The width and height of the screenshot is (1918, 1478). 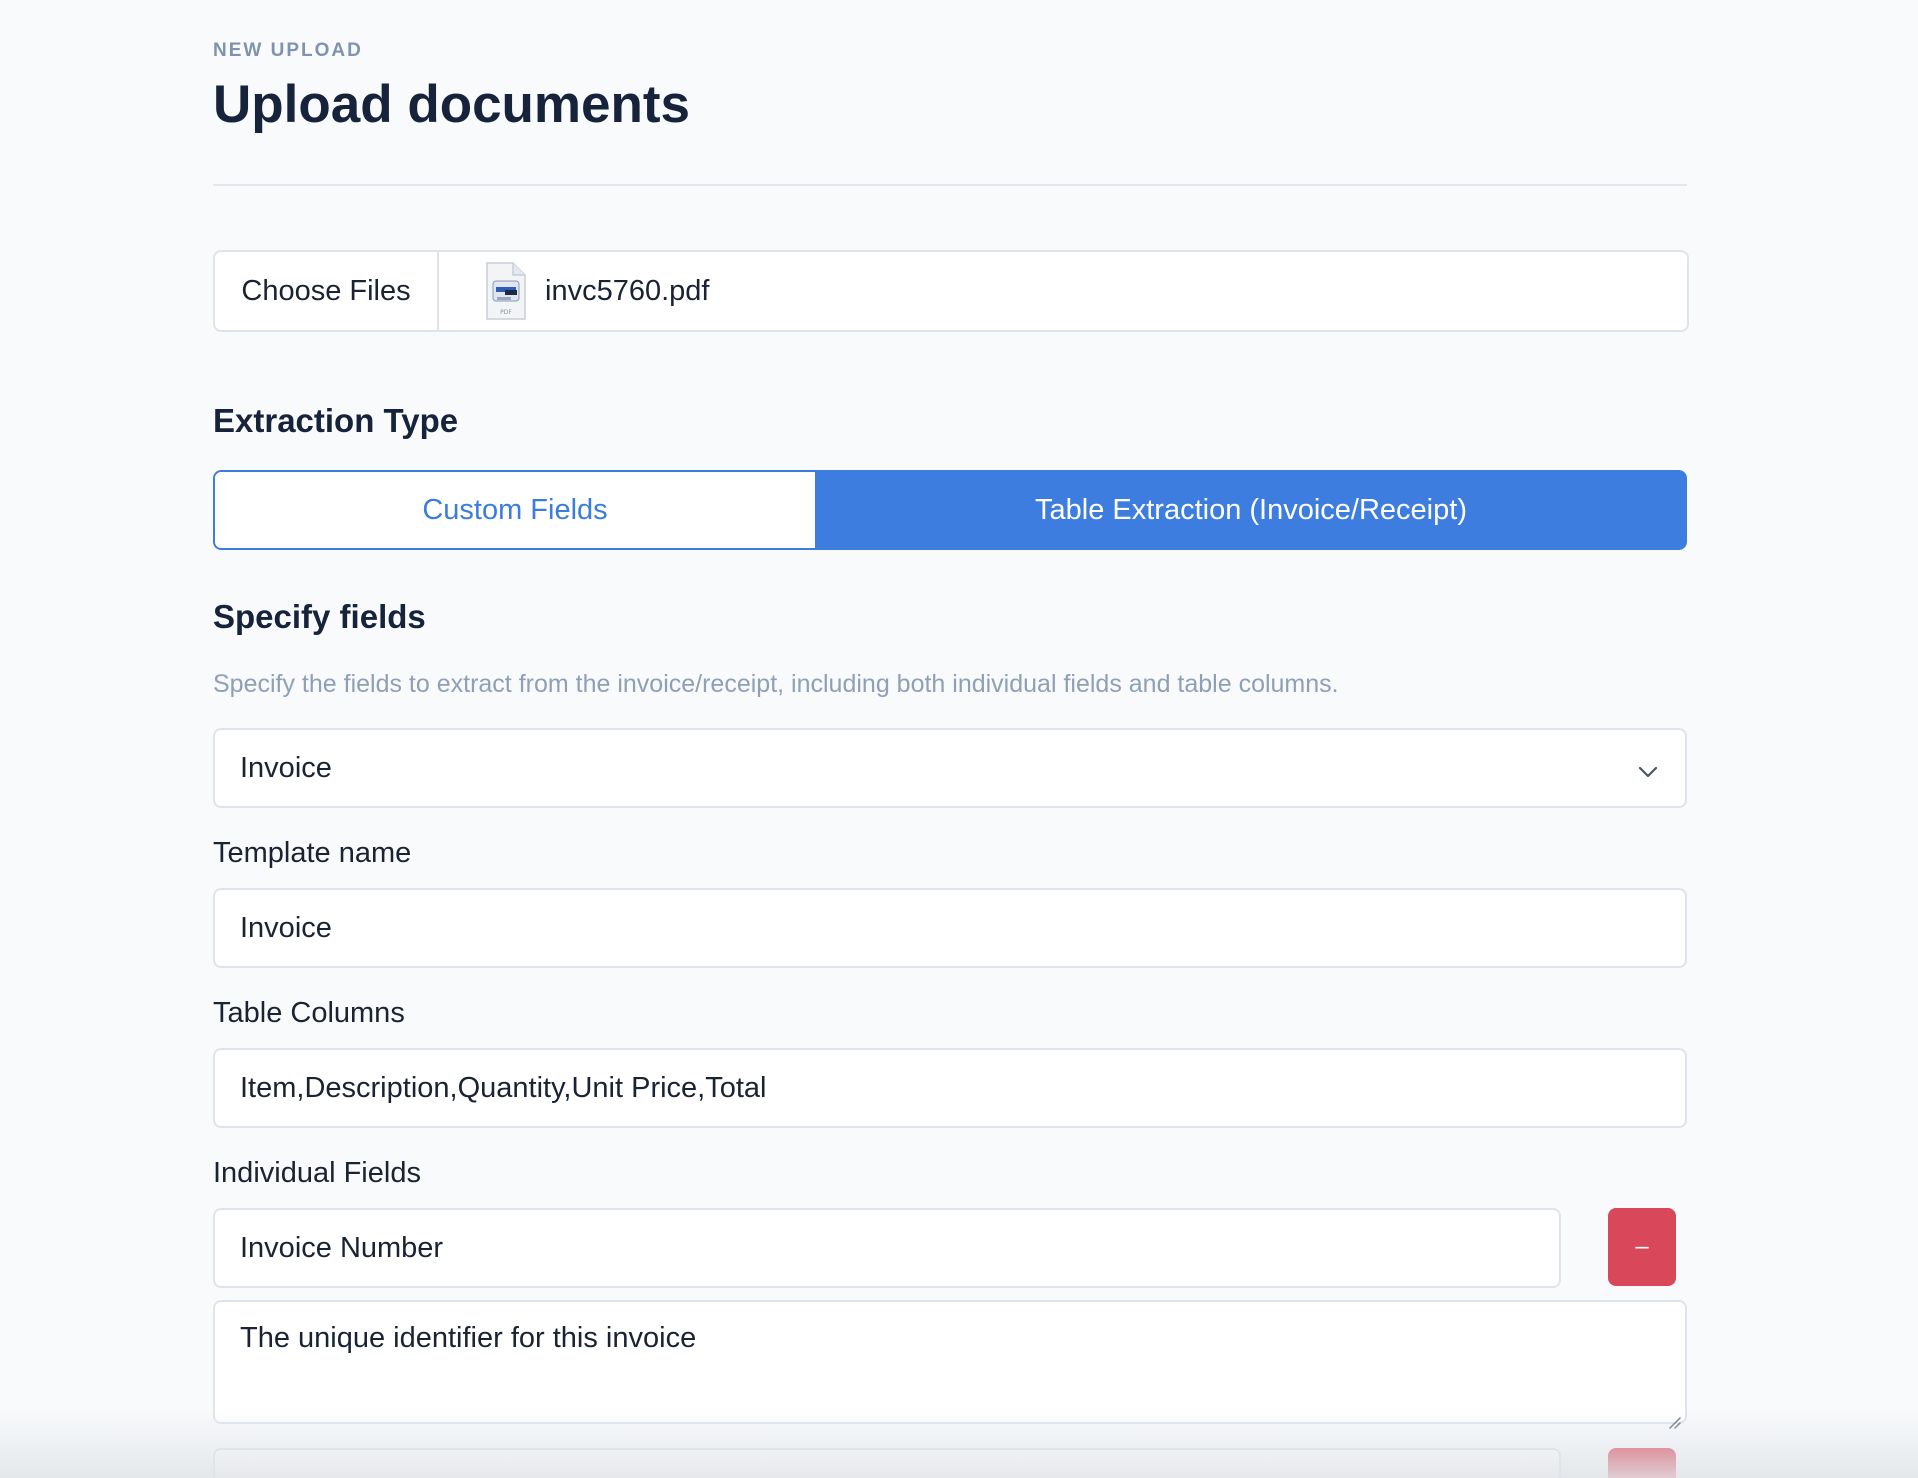 What do you see at coordinates (950, 1364) in the screenshot?
I see `field-description-textarea: The unique identifier for this invoice` at bounding box center [950, 1364].